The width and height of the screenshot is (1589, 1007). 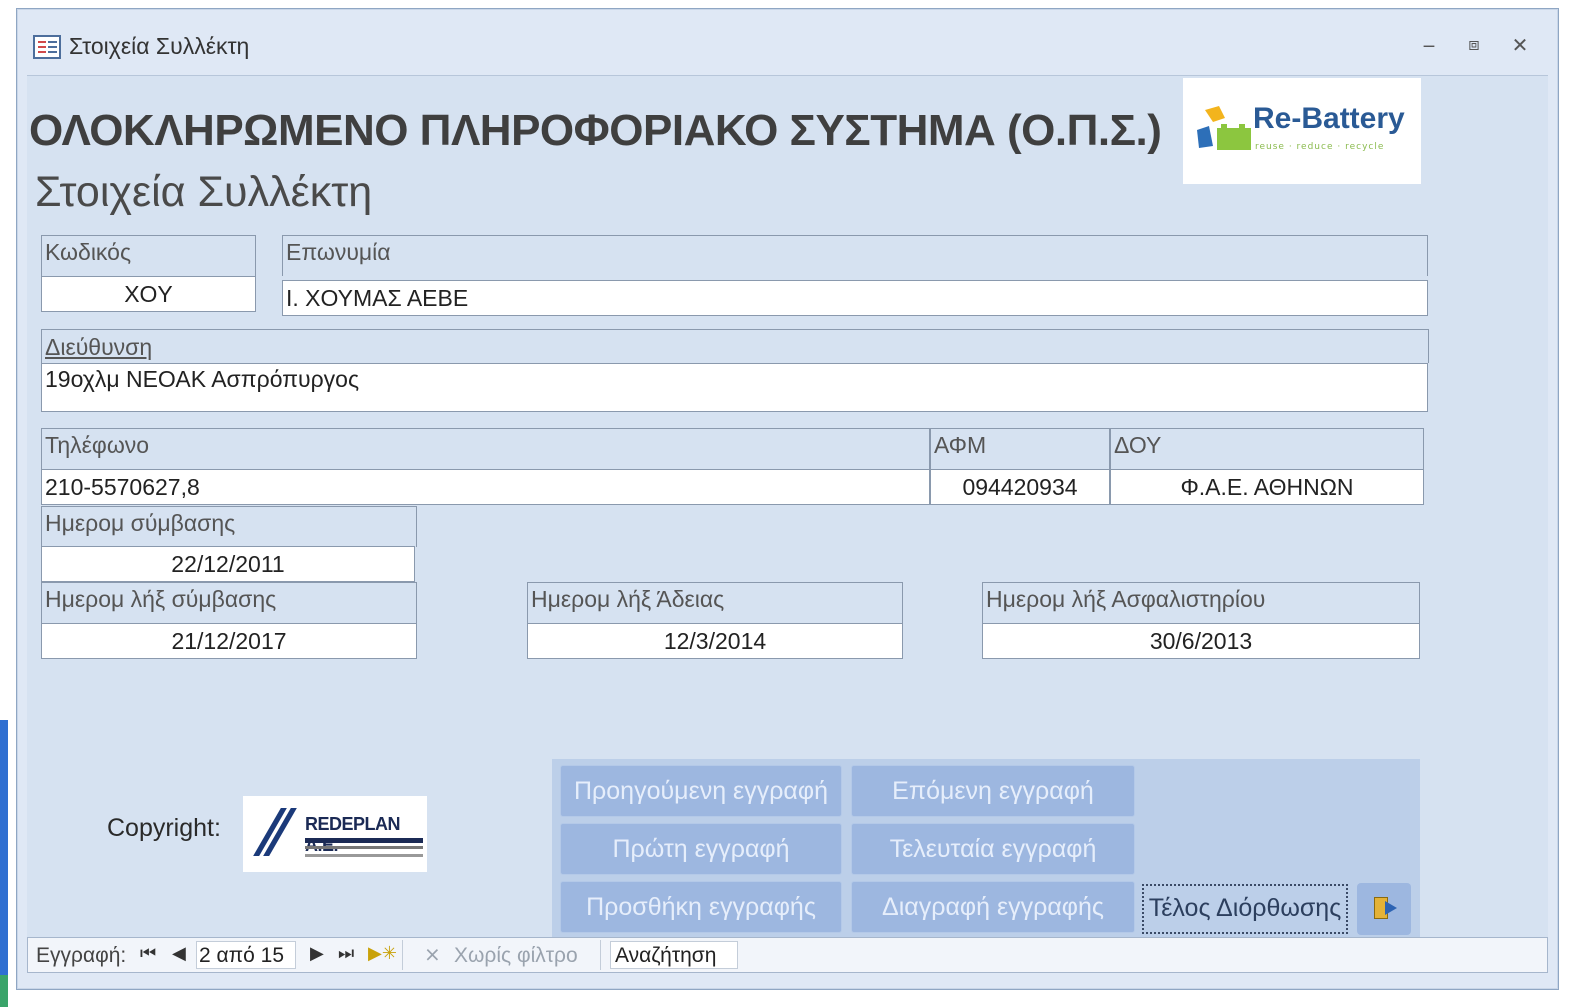 I want to click on name-label: Επωνυμία, so click(x=855, y=255).